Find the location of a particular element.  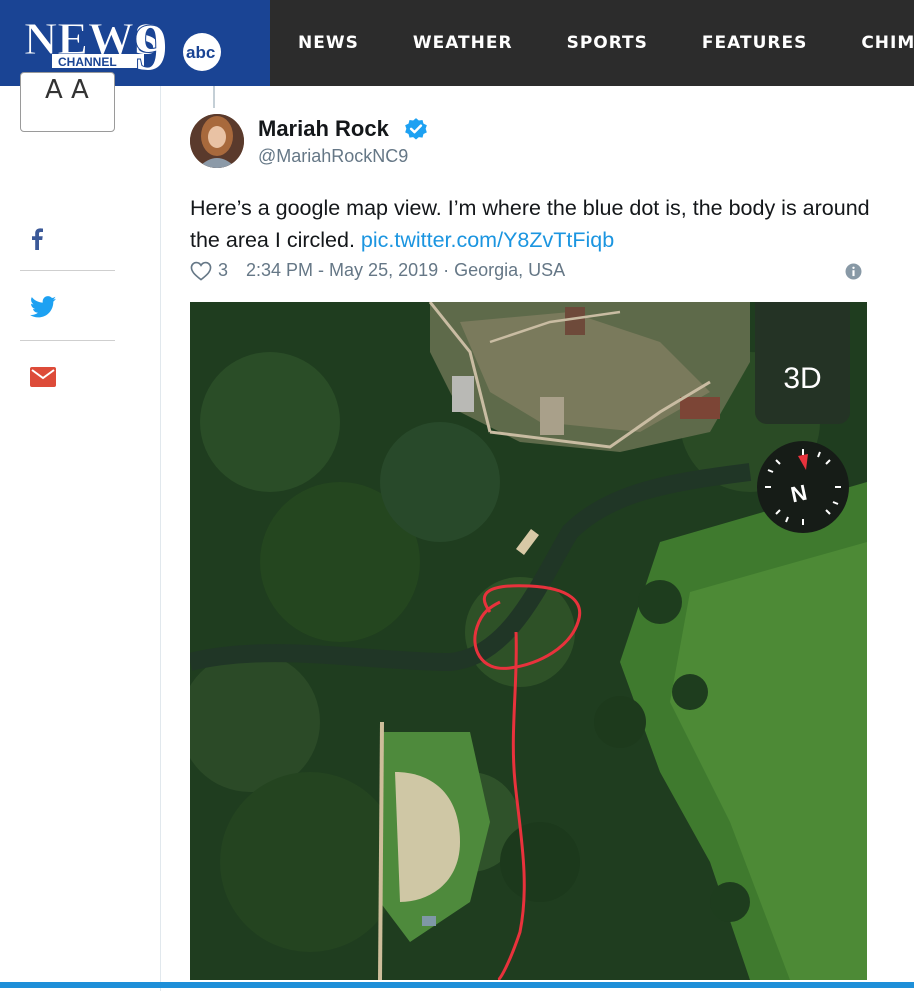

map-3d-button: 3D is located at coordinates (802, 363).